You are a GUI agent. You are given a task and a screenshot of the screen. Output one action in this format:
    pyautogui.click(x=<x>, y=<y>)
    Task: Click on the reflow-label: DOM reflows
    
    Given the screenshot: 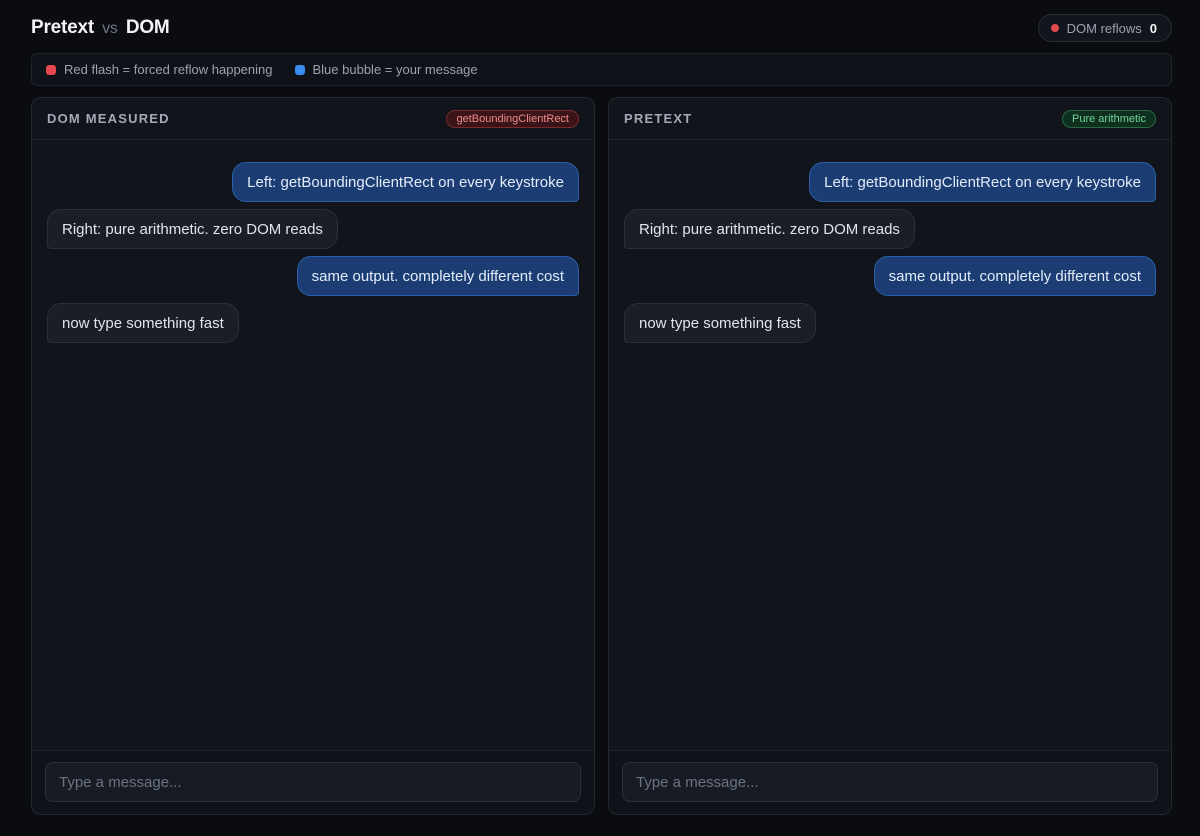 What is the action you would take?
    pyautogui.click(x=1104, y=28)
    